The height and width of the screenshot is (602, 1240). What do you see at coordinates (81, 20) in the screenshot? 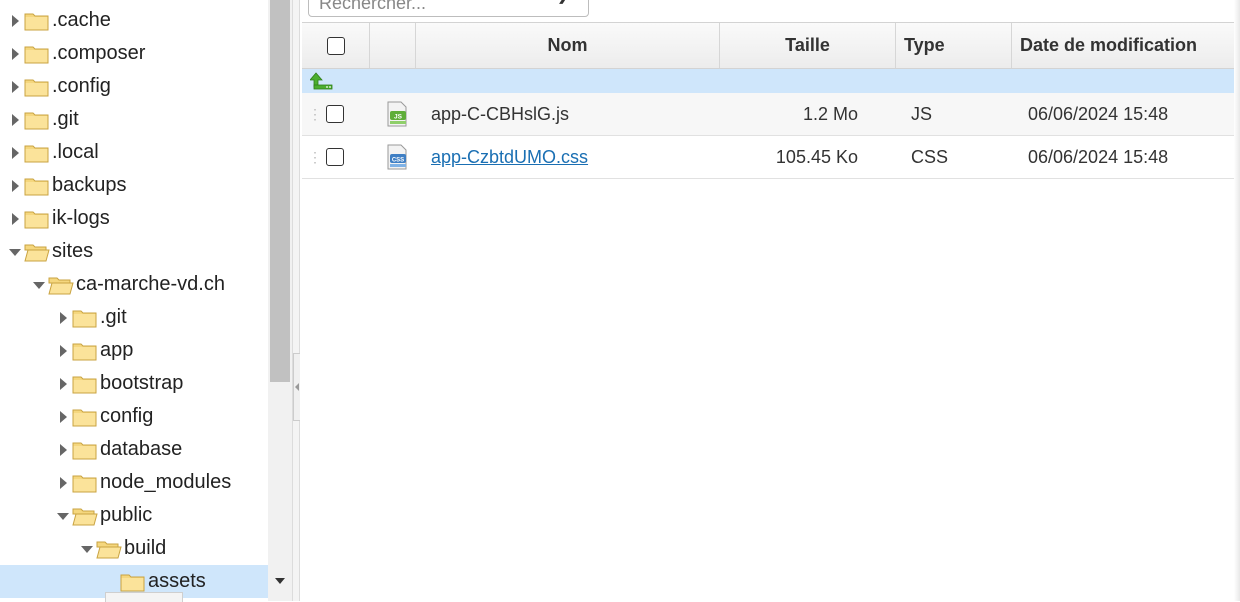
I see `tree-item-label: .cache` at bounding box center [81, 20].